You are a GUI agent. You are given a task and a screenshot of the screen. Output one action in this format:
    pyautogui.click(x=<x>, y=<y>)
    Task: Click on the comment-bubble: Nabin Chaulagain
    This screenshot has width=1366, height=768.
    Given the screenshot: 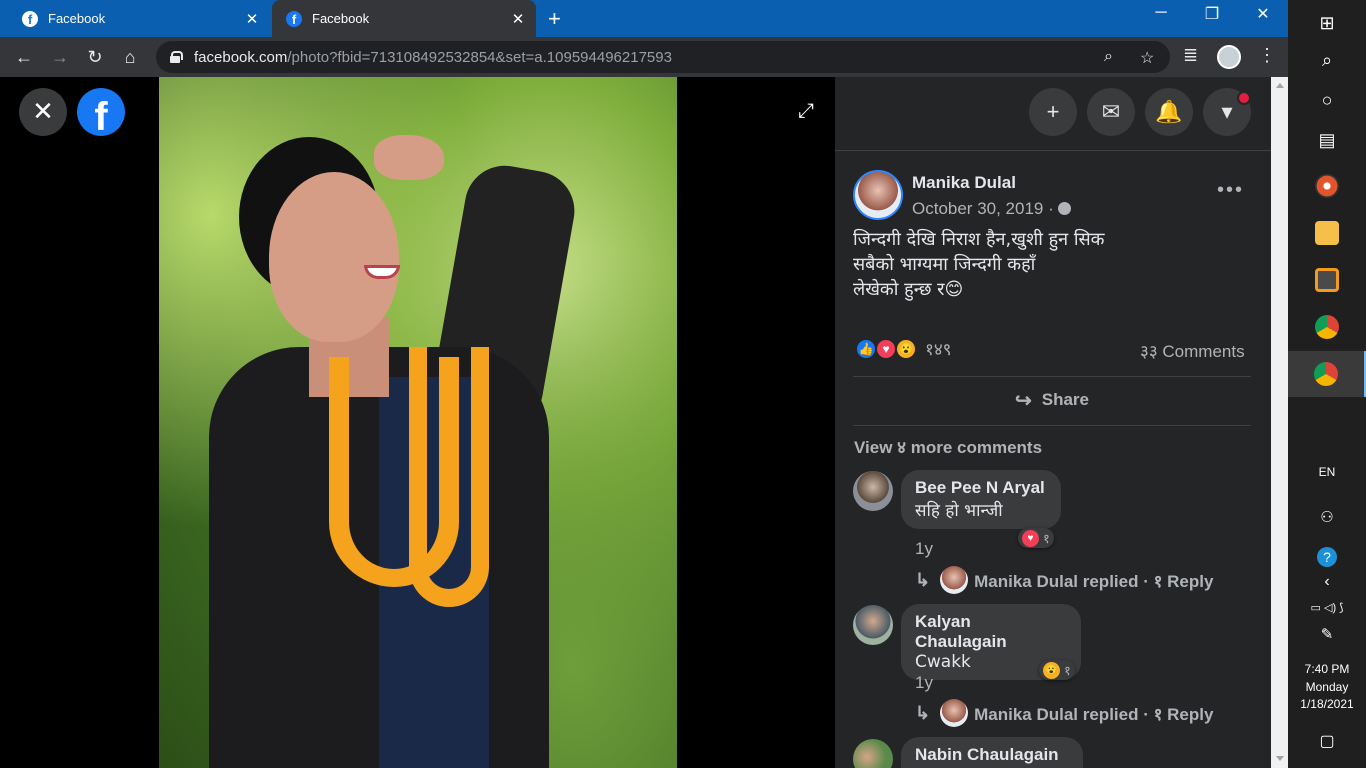 What is the action you would take?
    pyautogui.click(x=992, y=752)
    